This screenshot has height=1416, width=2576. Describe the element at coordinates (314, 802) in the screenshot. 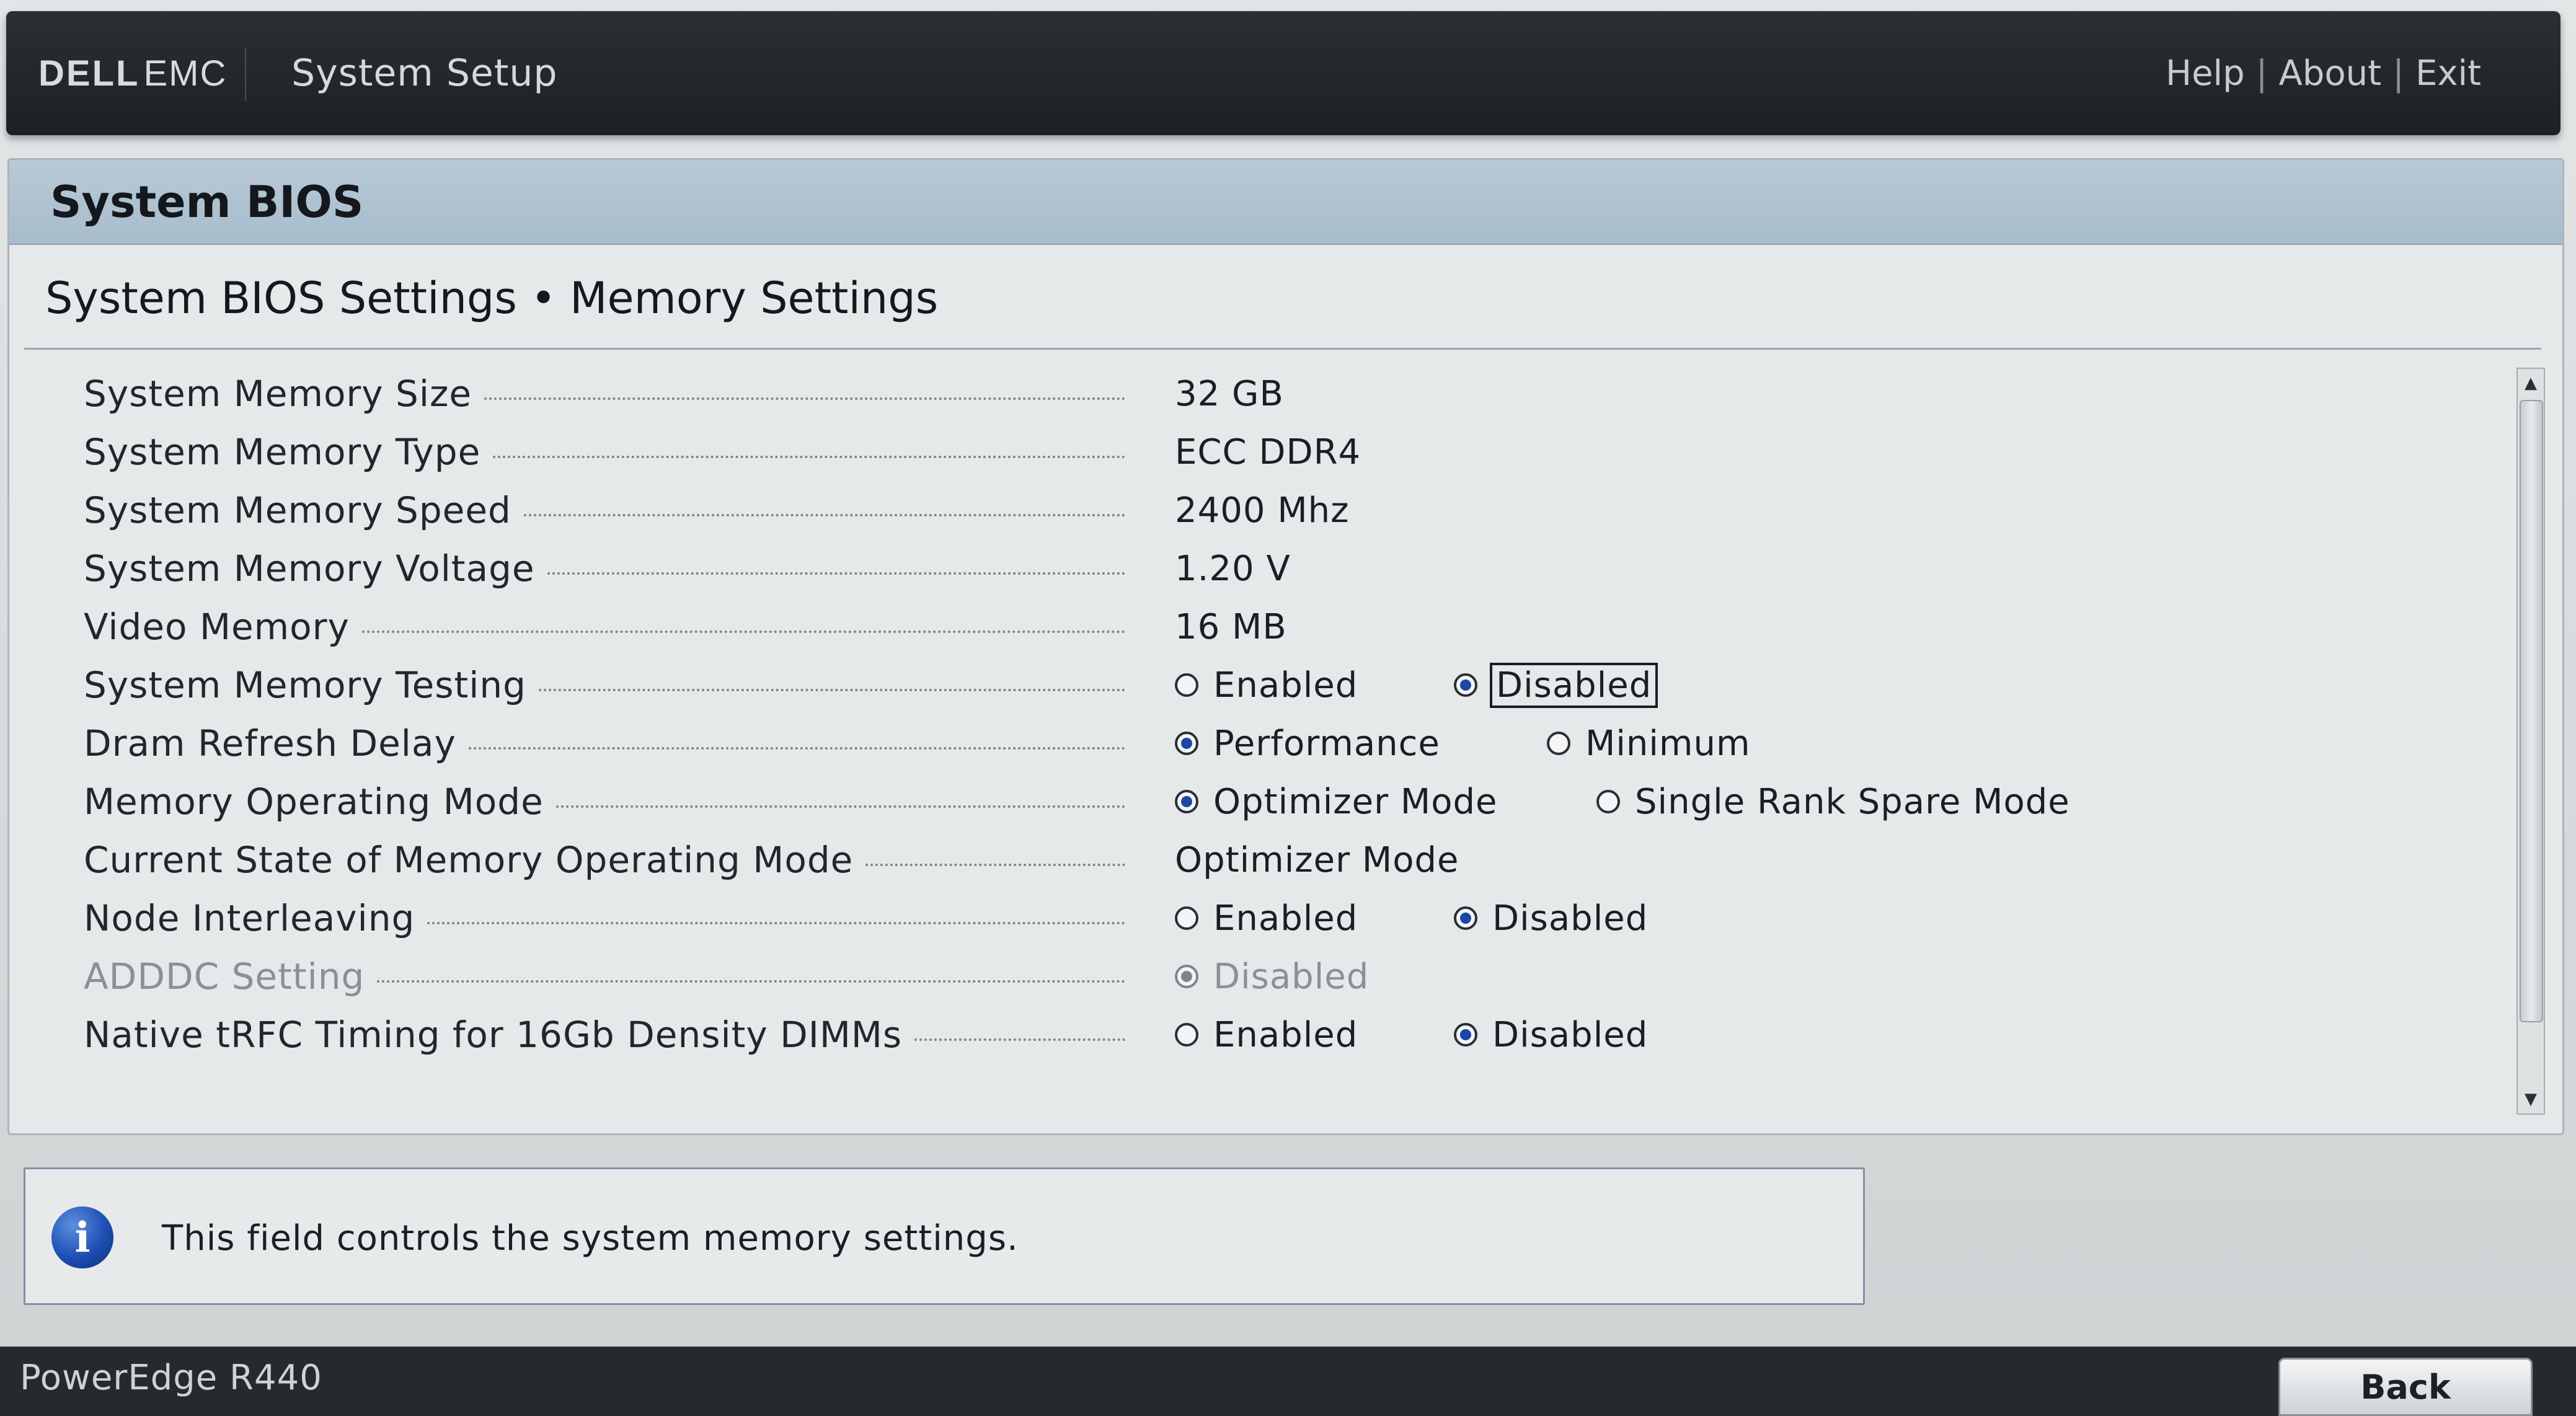

I see `setting-label: Memory Operating Mode` at that location.